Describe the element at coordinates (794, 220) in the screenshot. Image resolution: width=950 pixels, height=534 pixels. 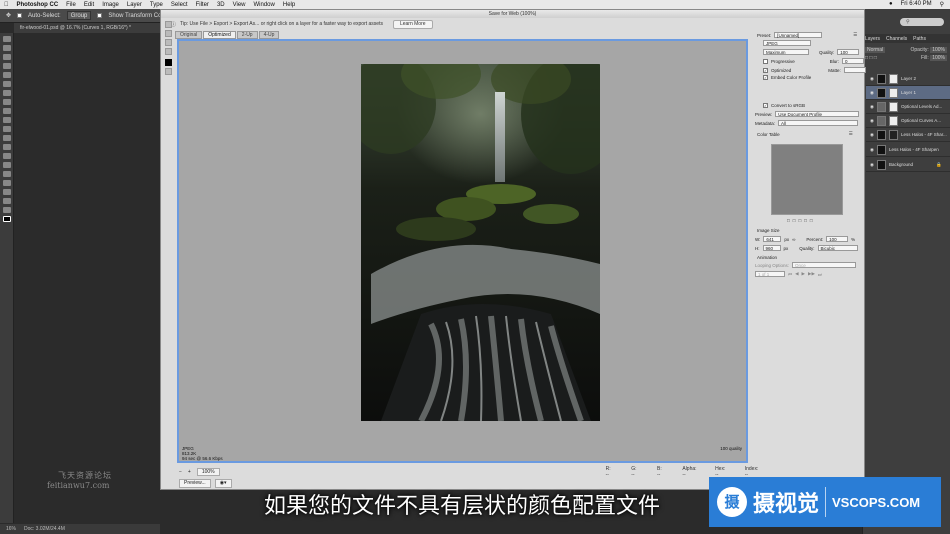
I see `lock-color-icon: □` at that location.